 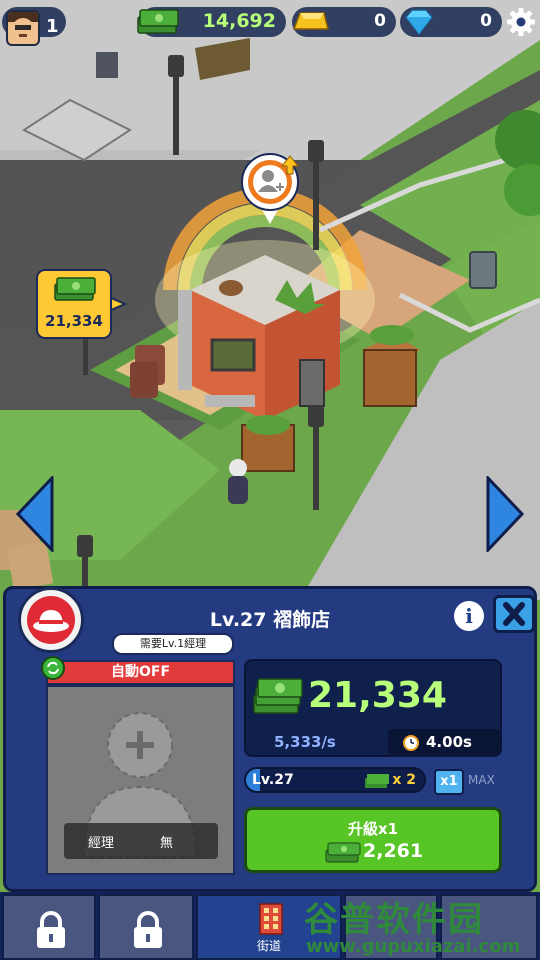 I want to click on player-avatar, so click(x=23, y=28).